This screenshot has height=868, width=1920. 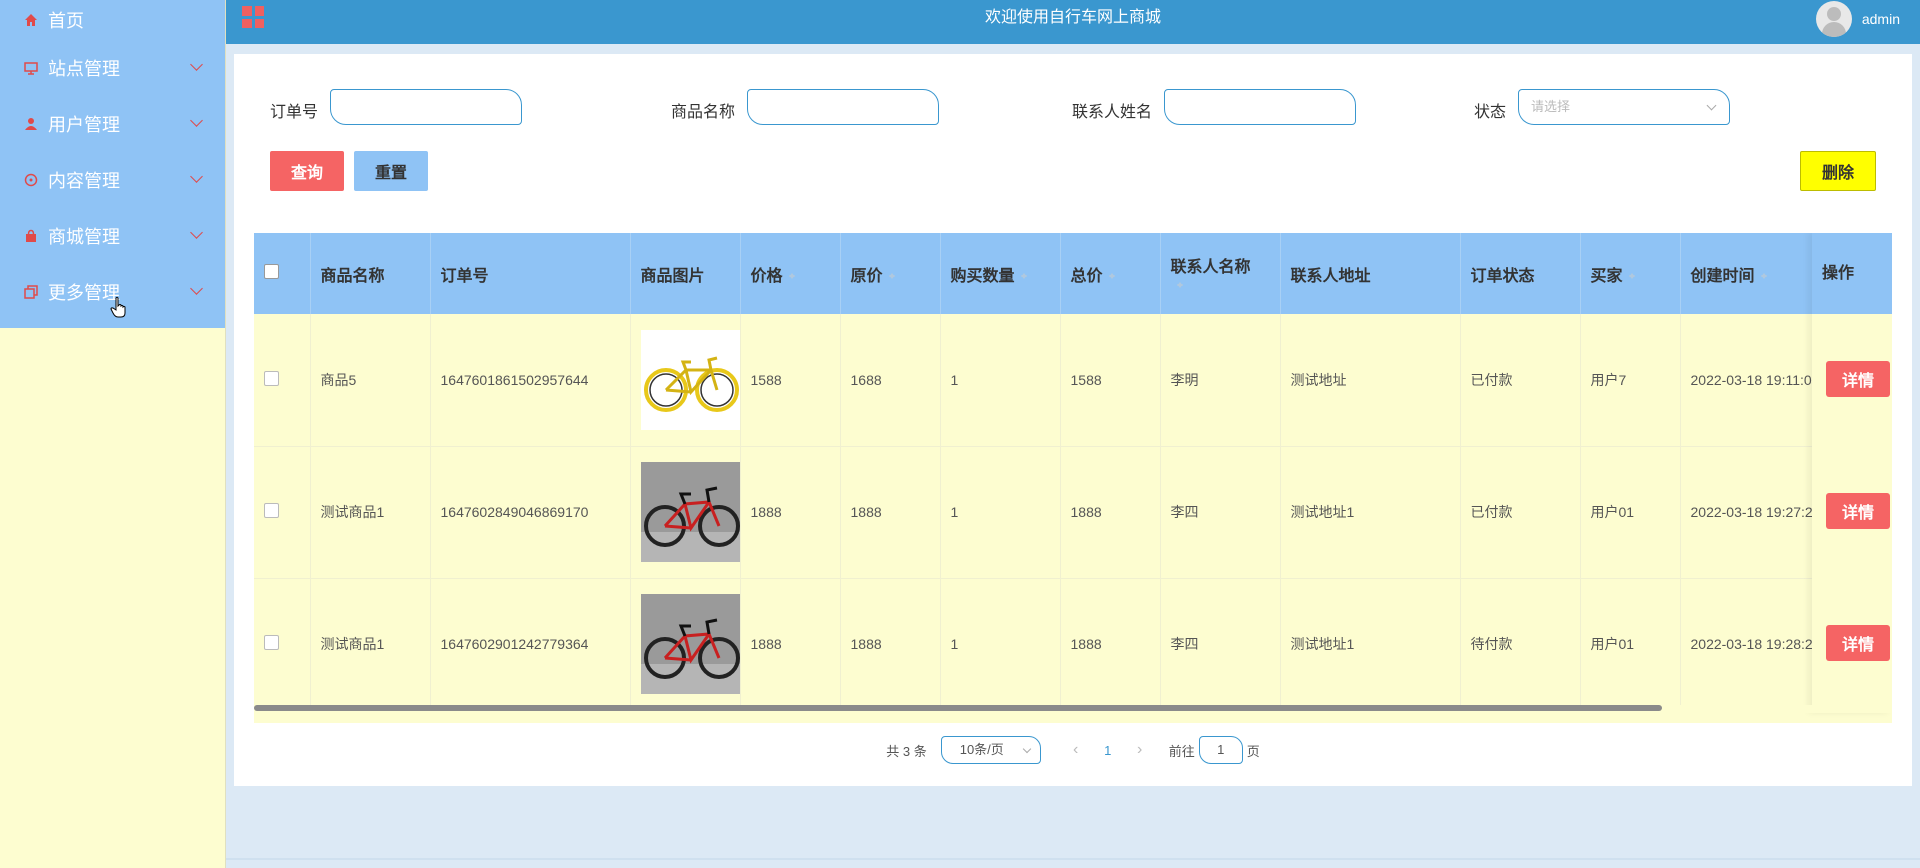 I want to click on sidebar-item-home: 首页, so click(x=112, y=20).